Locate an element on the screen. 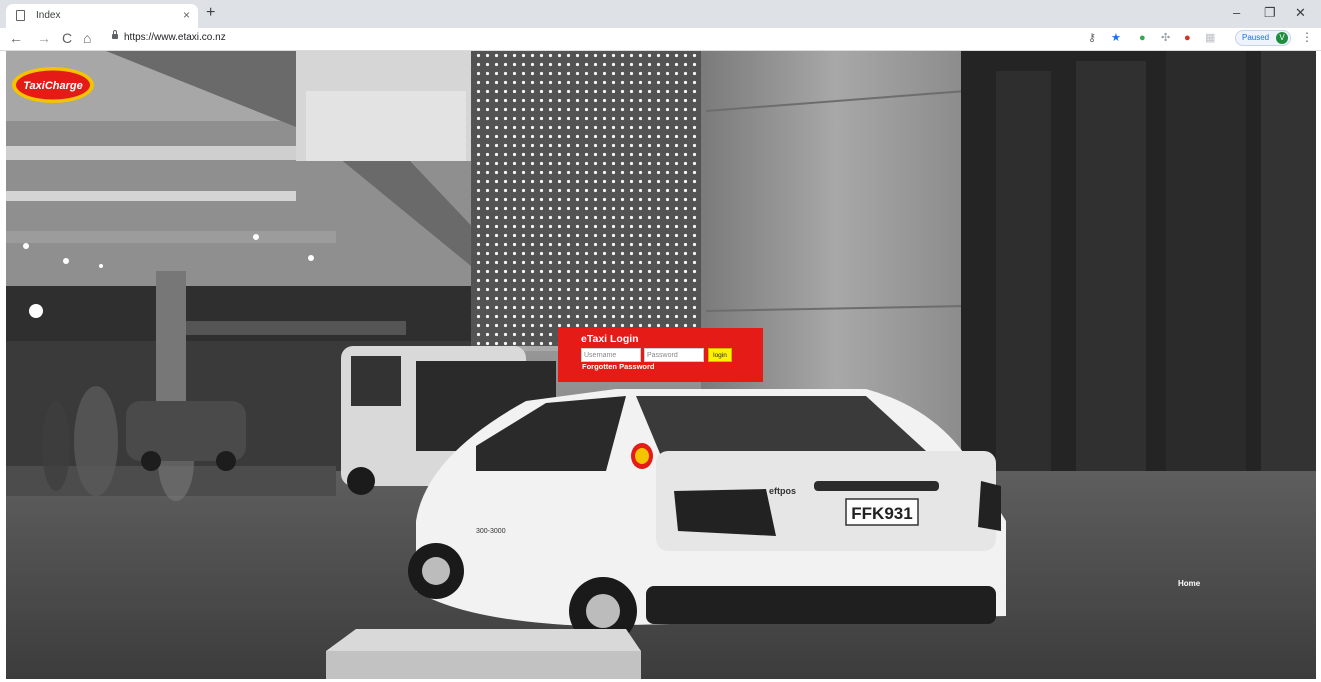  taxi-eftpos-badge: eftpos is located at coordinates (782, 491).